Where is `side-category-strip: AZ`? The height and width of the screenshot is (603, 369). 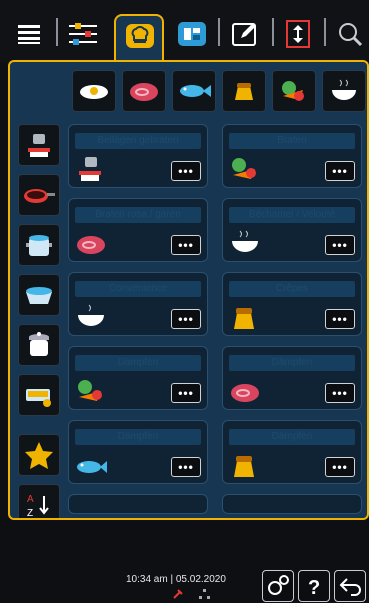 side-category-strip: AZ is located at coordinates (39, 321).